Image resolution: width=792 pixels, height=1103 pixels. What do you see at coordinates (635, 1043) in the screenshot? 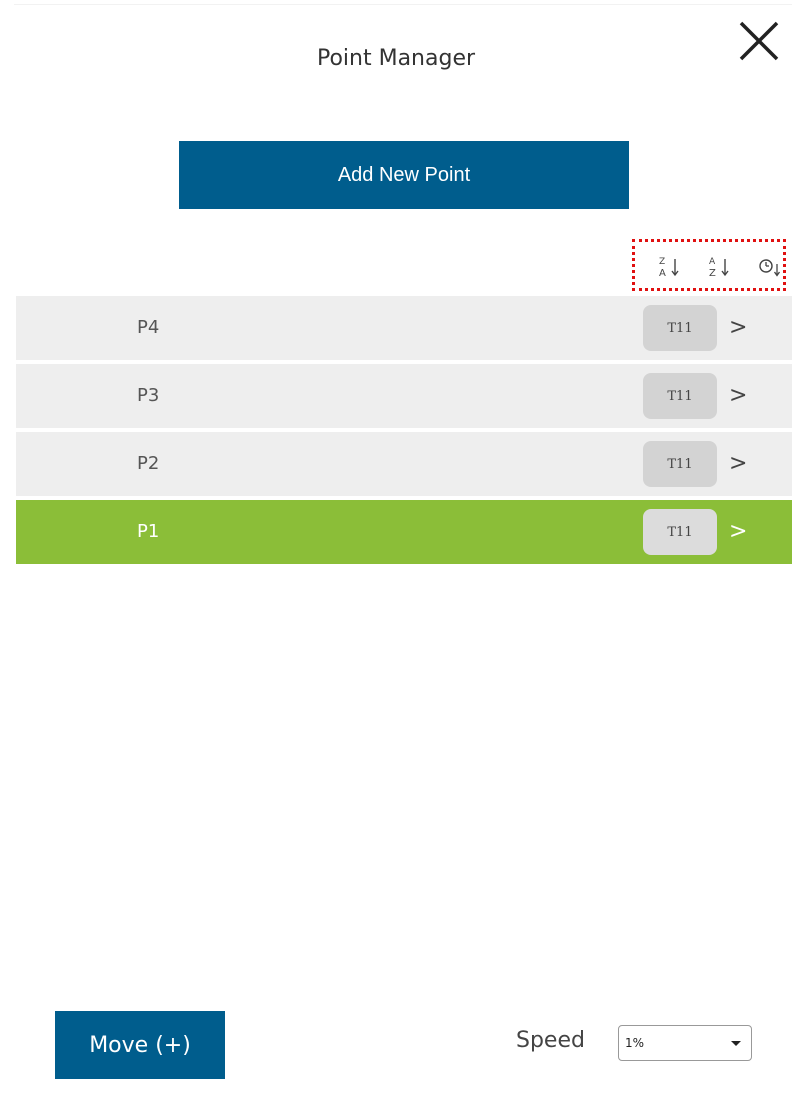
I see `speed-value: 1%` at bounding box center [635, 1043].